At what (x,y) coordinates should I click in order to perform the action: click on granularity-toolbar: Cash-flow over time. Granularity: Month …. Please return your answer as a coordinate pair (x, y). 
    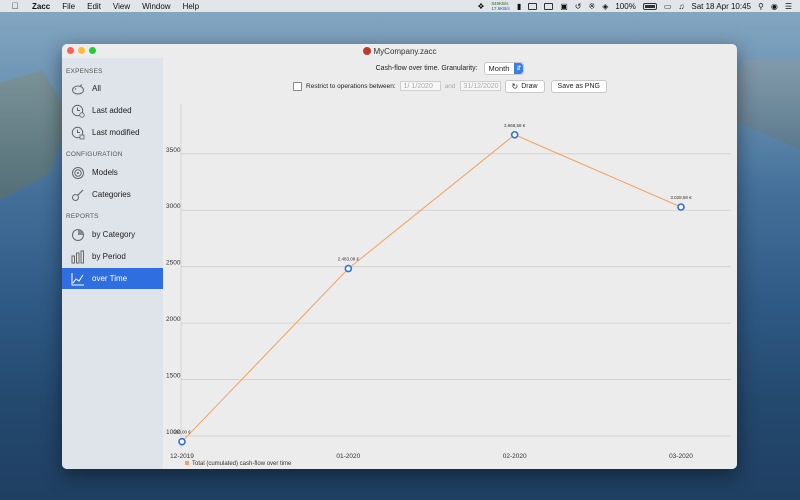
    Looking at the image, I should click on (450, 68).